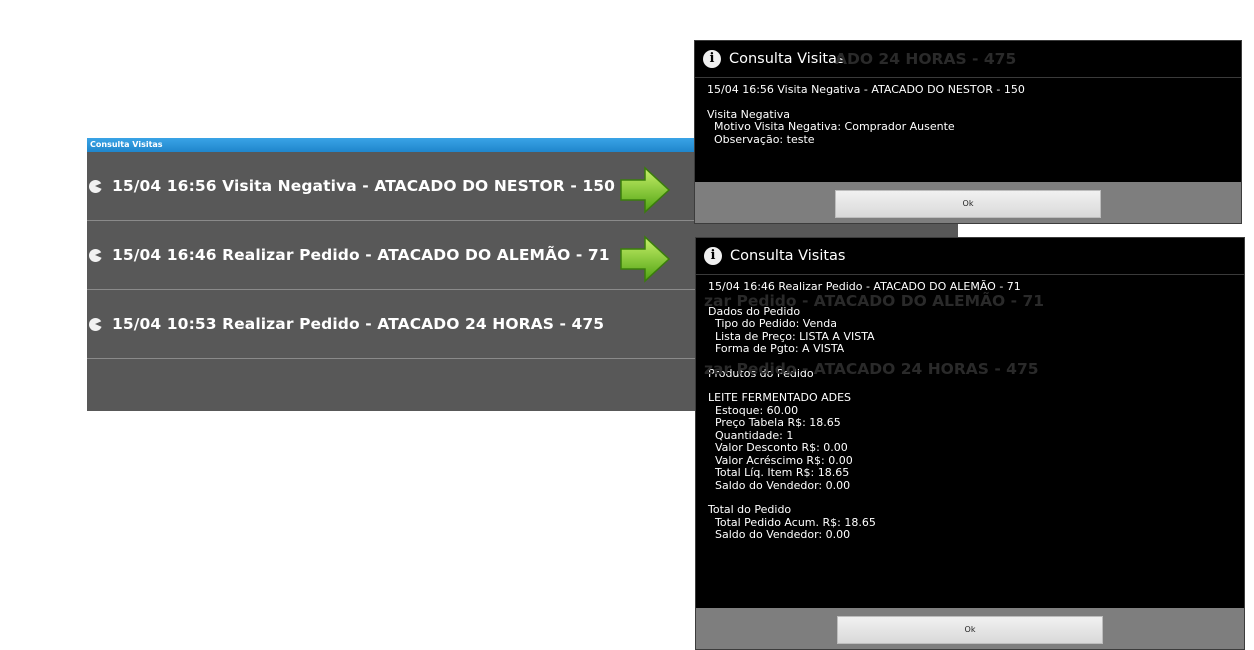 The width and height of the screenshot is (1254, 650). I want to click on message-line: LEITE FERMENTADO ADES, so click(780, 397).